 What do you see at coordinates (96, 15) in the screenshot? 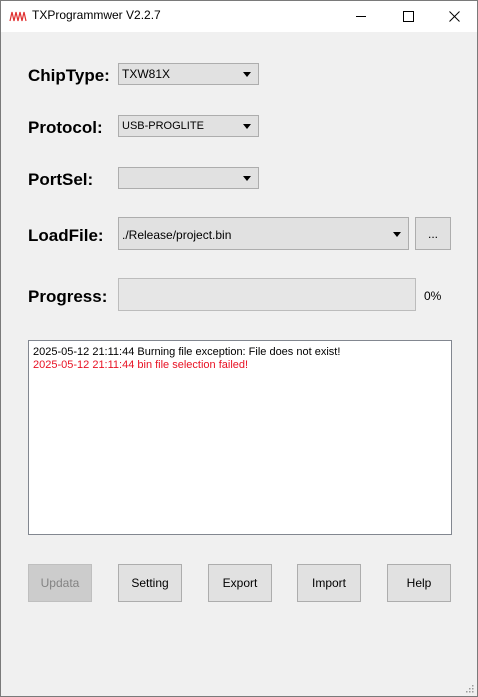
I see `window-title: TXProgrammwer V2.2.7` at bounding box center [96, 15].